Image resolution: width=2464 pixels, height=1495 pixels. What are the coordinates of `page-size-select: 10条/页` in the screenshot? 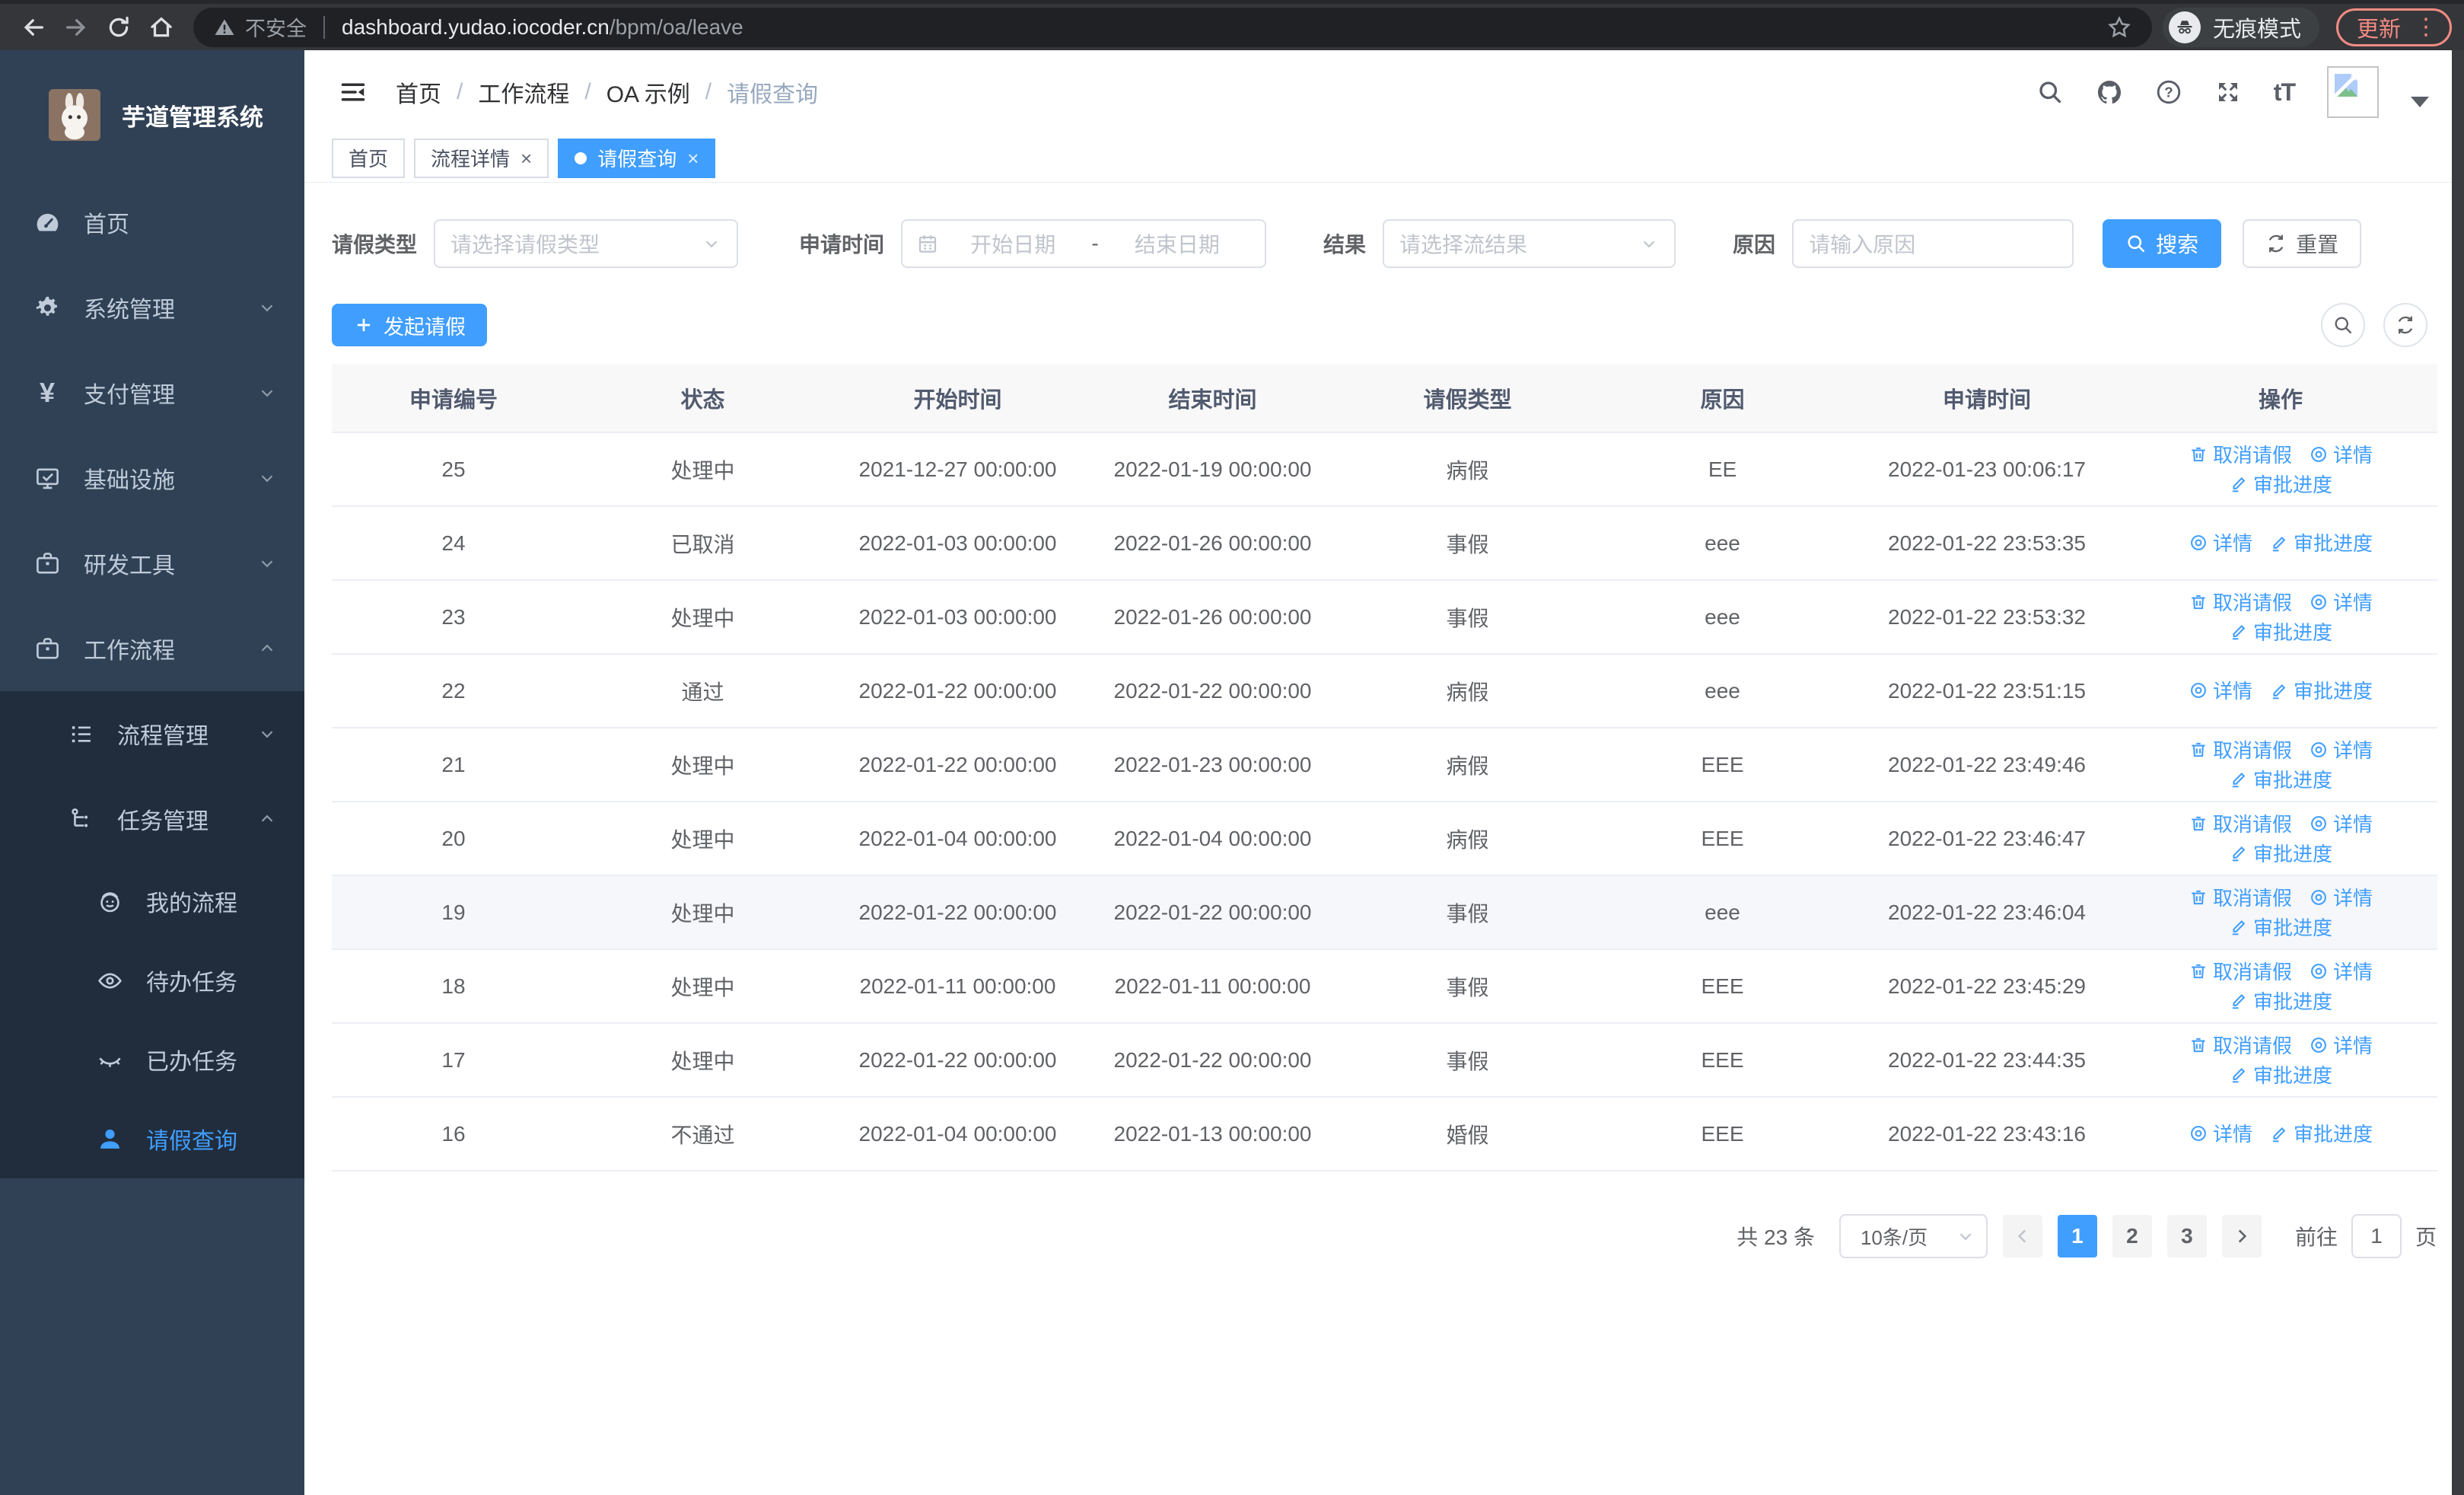 It's located at (1913, 1236).